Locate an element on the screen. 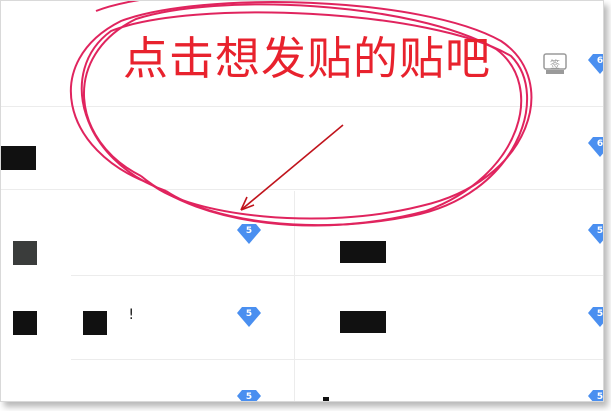 Image resolution: width=611 pixels, height=411 pixels. text-fragment: ! is located at coordinates (131, 315).